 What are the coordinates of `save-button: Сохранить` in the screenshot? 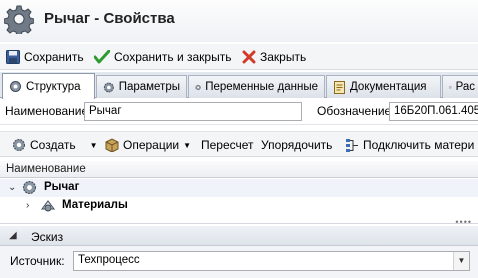 It's located at (45, 57).